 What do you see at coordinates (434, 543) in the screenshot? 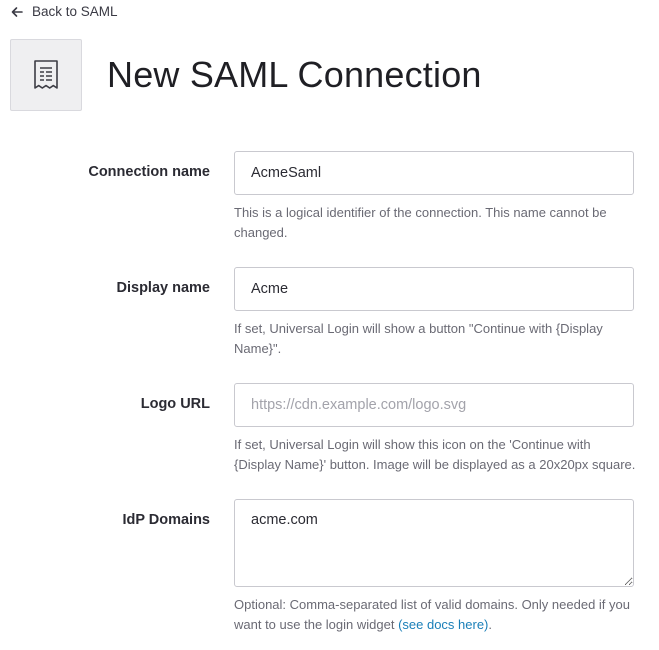
I see `idp-domains-textarea: acme.com` at bounding box center [434, 543].